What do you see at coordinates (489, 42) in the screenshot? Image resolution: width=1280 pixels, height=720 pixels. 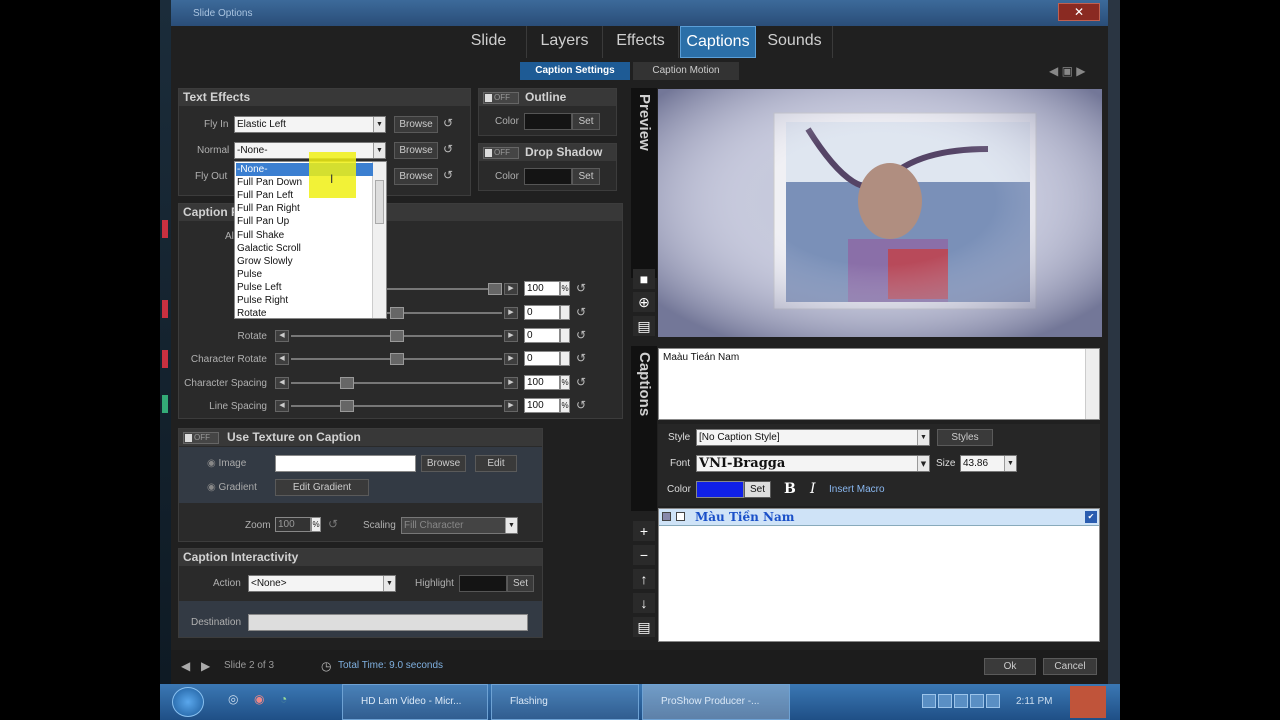 I see `tab-slide: Slide` at bounding box center [489, 42].